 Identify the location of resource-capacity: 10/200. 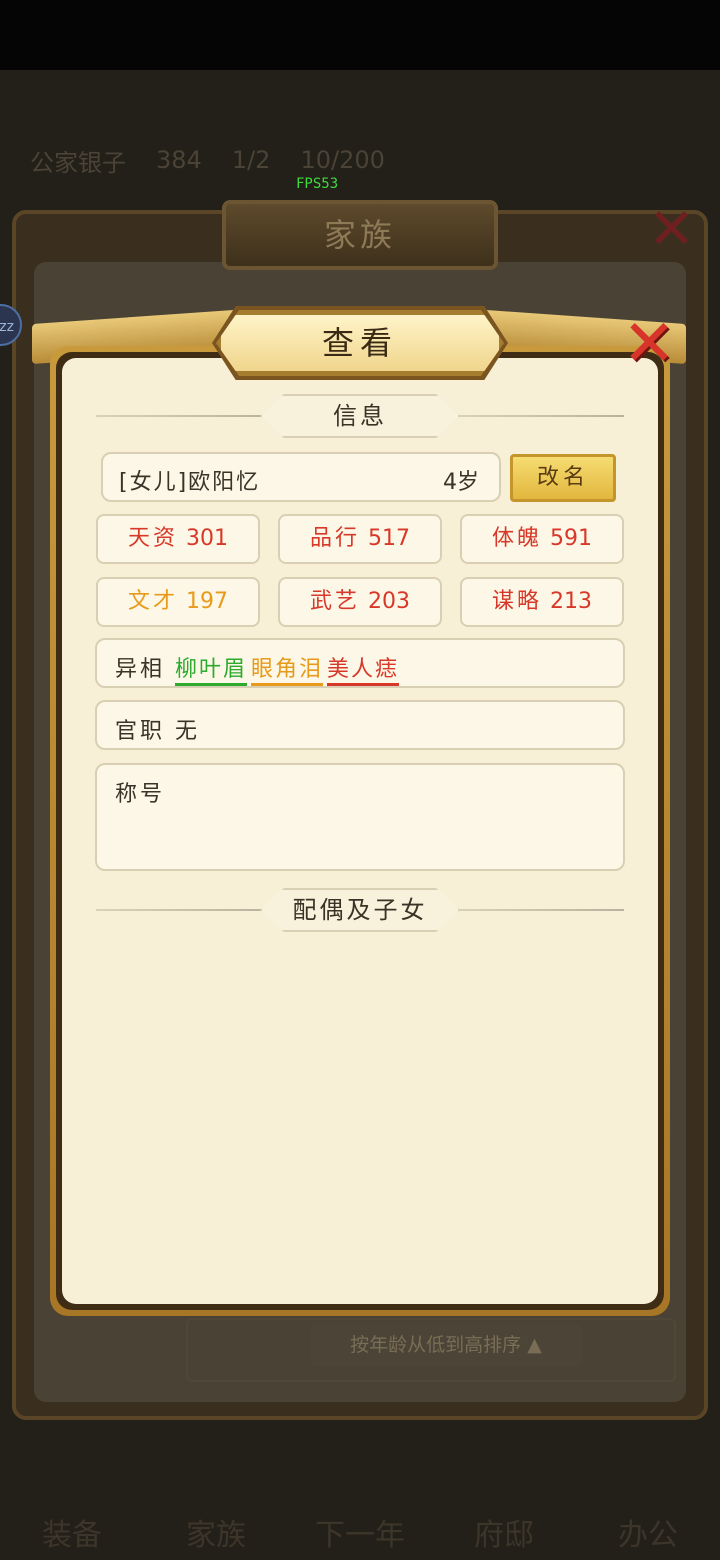
(342, 160).